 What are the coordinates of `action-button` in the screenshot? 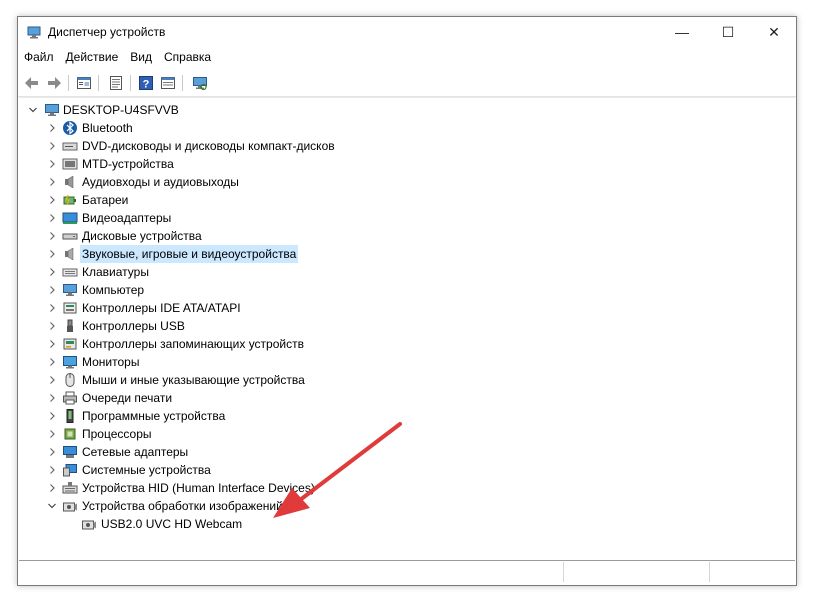 It's located at (168, 83).